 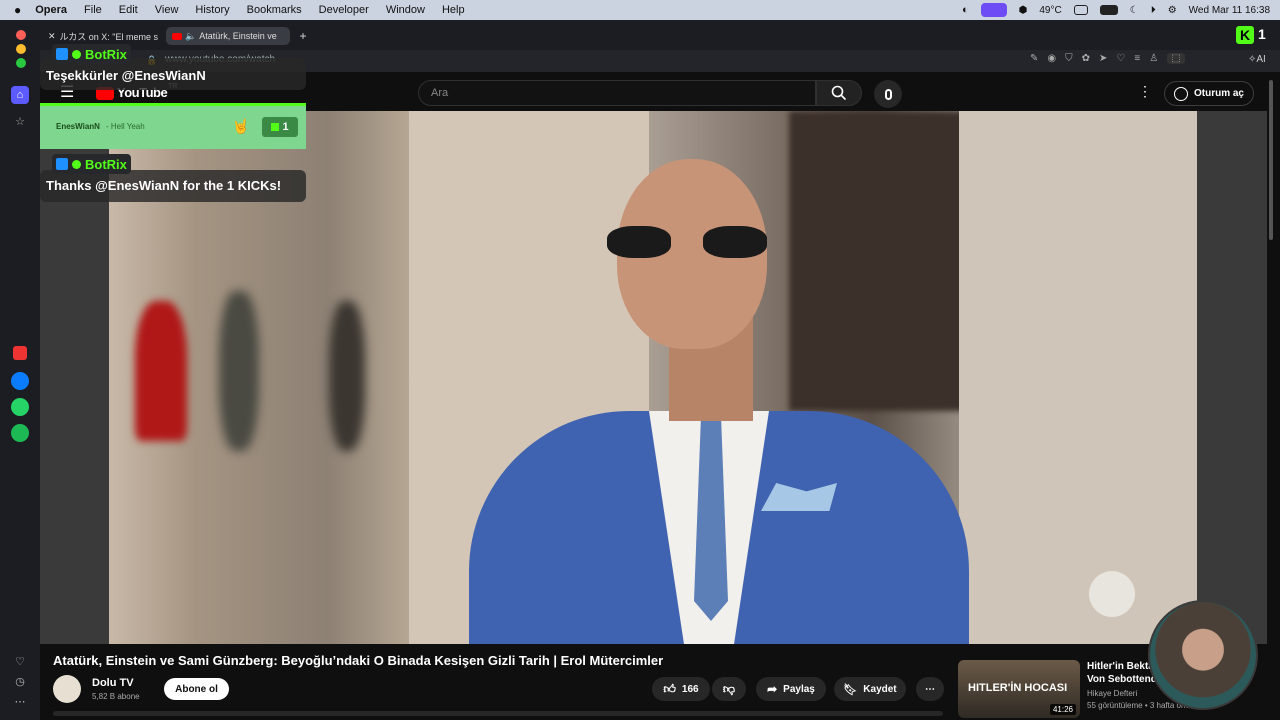 I want to click on gift-user: EnesWianN, so click(x=78, y=126).